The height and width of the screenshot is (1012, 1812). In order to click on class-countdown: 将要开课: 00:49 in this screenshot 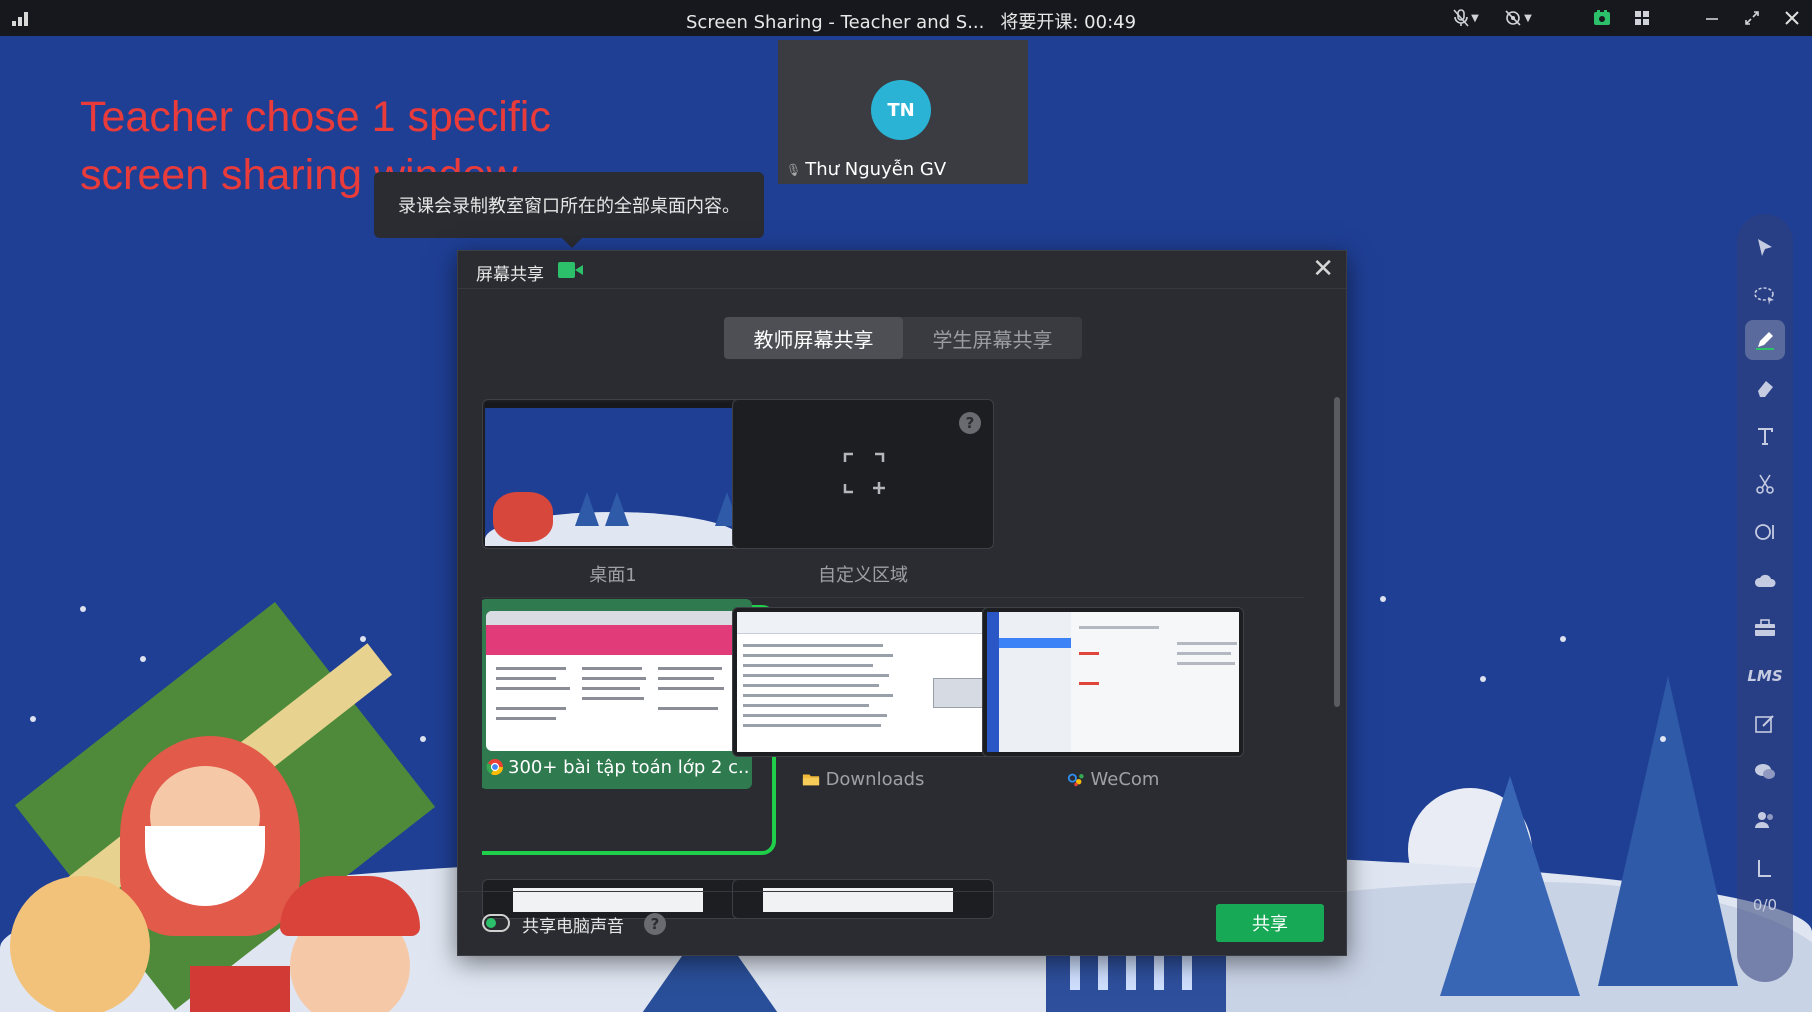, I will do `click(1068, 22)`.